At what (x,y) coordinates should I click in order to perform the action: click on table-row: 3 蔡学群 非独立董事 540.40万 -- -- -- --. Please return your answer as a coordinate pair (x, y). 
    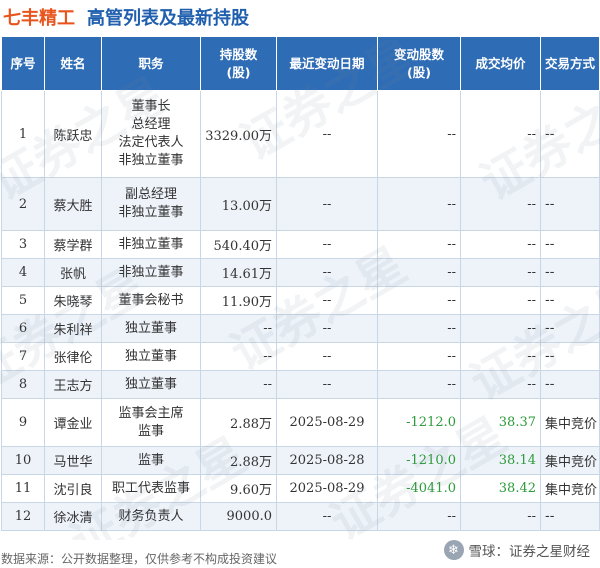
    Looking at the image, I should click on (300, 244).